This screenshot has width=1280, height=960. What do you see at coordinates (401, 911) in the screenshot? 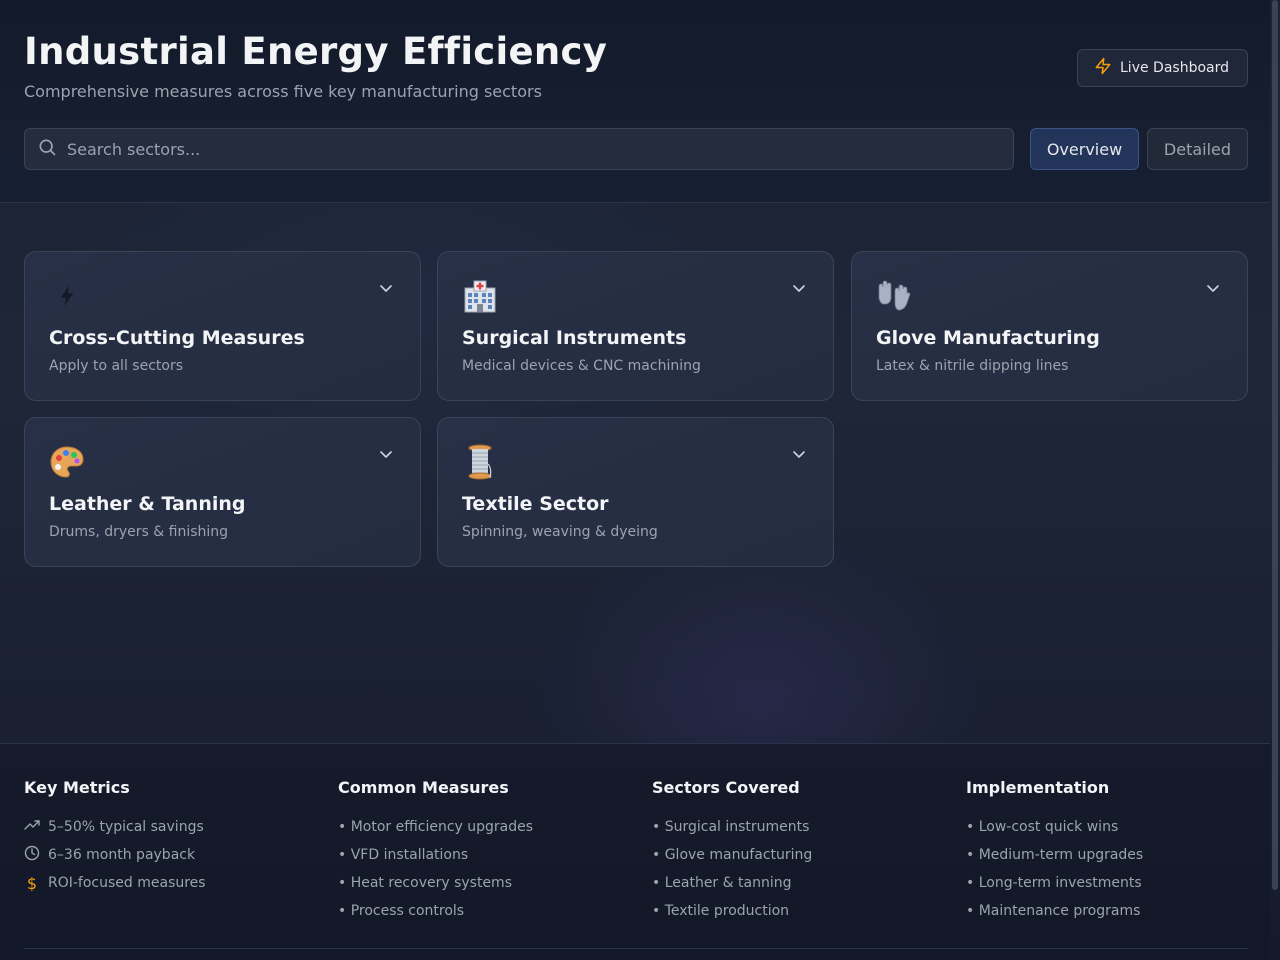
I see `list-item: • Process controls` at bounding box center [401, 911].